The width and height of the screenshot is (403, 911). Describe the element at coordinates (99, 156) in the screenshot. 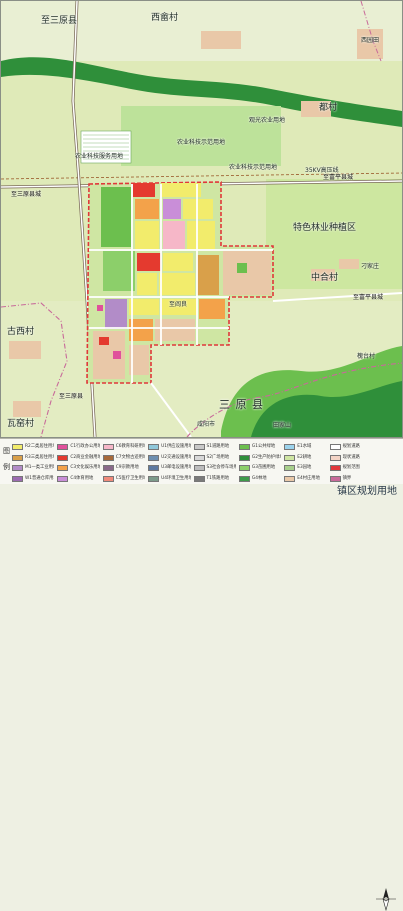

I see `label-agri-service: 农业科技服务用地` at that location.